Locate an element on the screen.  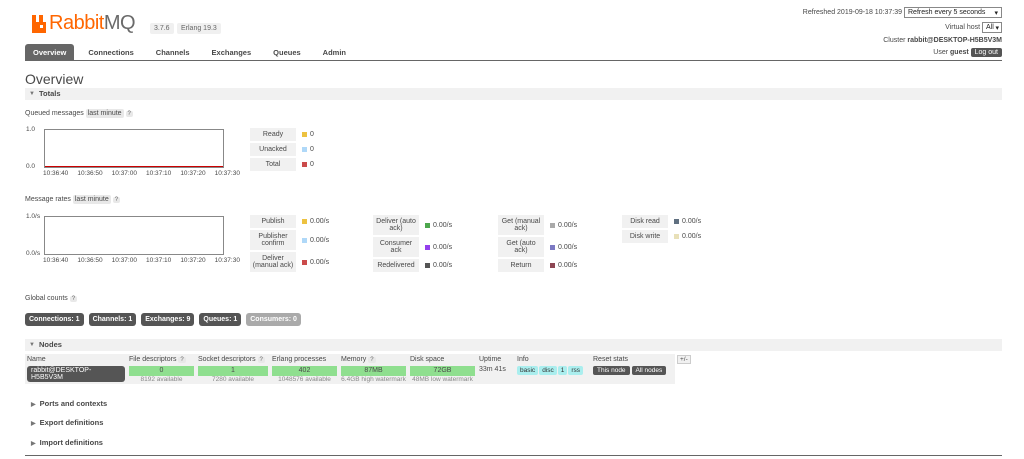
disk-watermark: 48MB low watermark is located at coordinates (442, 379).